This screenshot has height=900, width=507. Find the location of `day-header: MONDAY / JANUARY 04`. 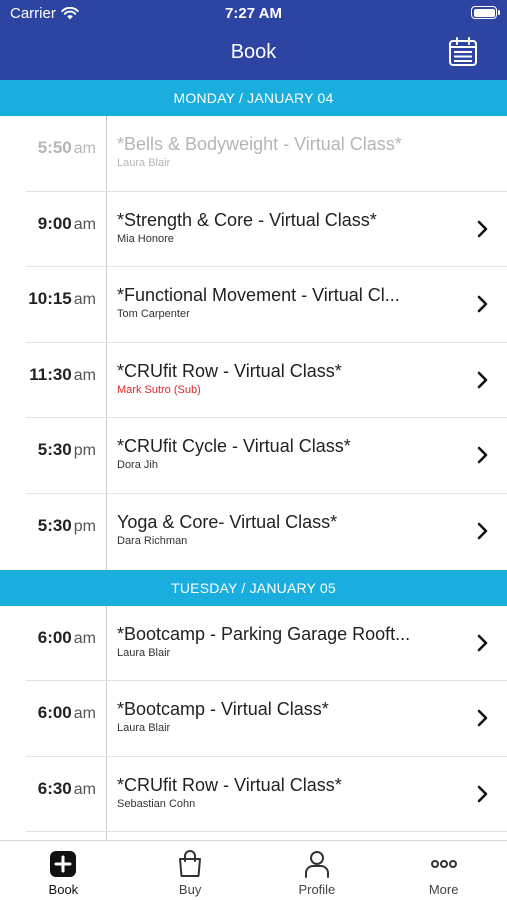

day-header: MONDAY / JANUARY 04 is located at coordinates (253, 98).